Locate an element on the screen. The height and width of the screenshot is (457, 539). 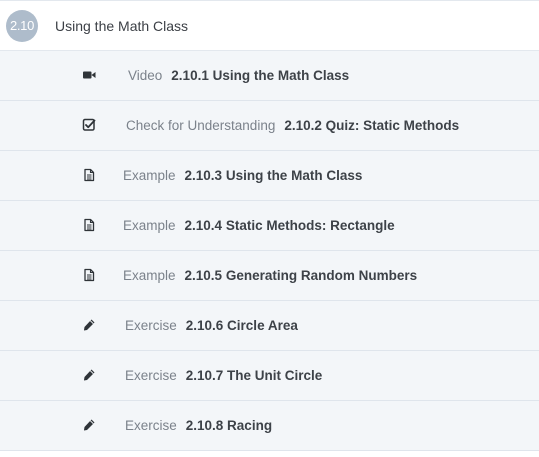
section-number-badge: 2.10 is located at coordinates (22, 26).